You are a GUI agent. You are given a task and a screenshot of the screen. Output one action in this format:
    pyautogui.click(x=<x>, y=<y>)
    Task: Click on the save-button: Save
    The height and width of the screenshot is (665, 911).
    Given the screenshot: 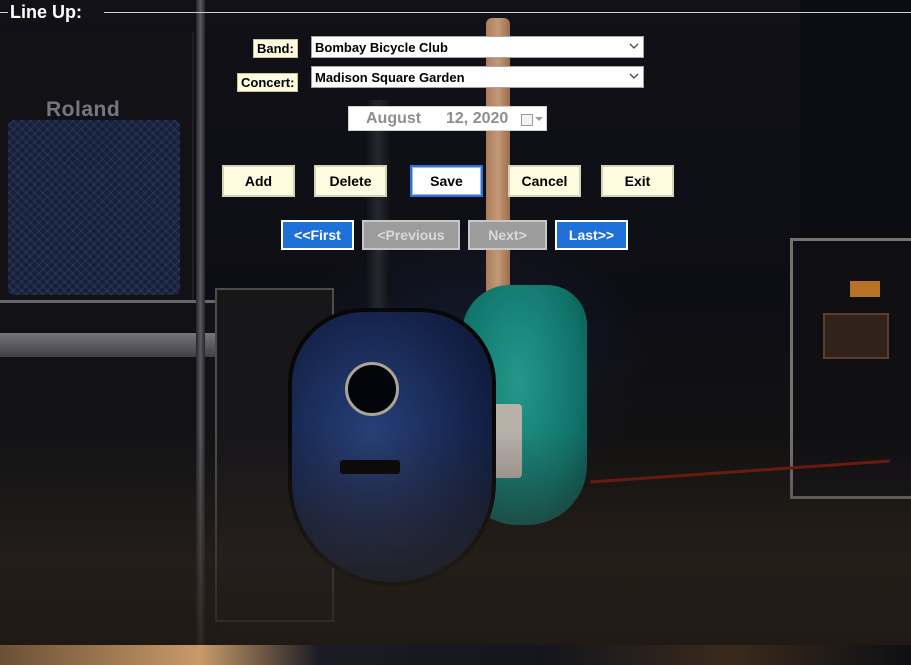 What is the action you would take?
    pyautogui.click(x=446, y=181)
    